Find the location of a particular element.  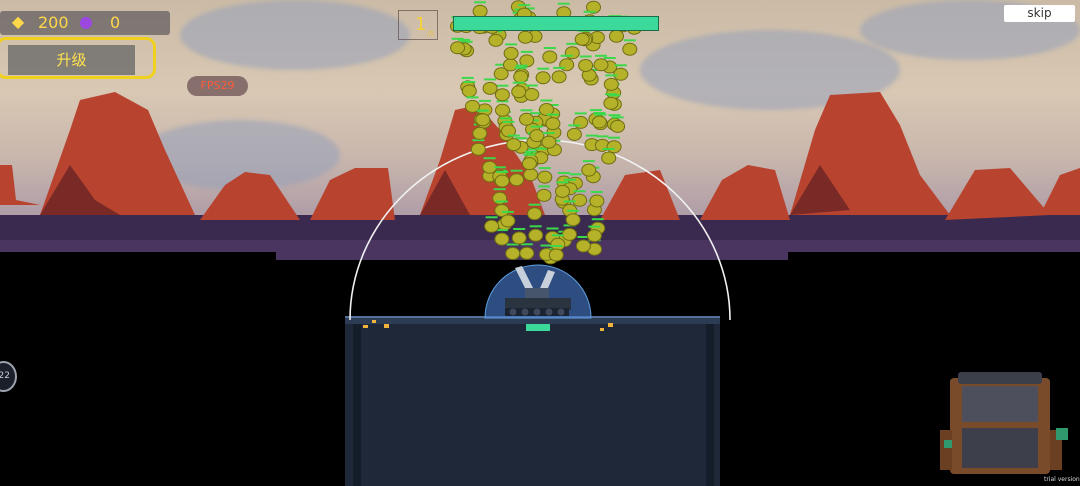

purple-gem-icon: ● is located at coordinates (86, 21).